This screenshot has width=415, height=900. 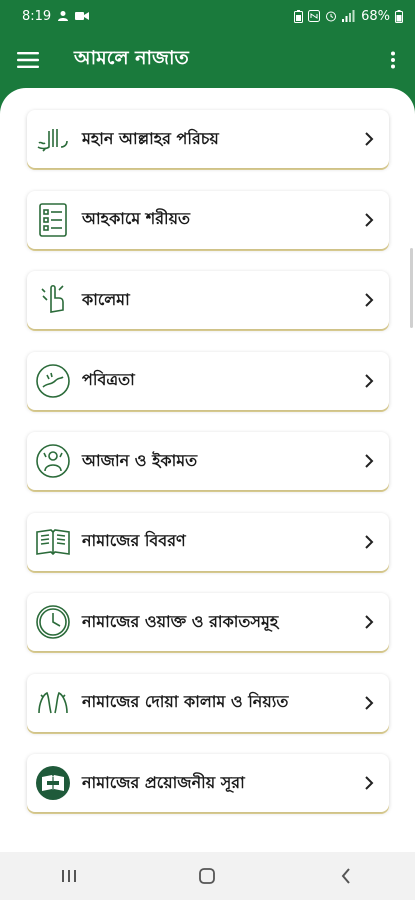 I want to click on menu-item-label: আহকামে শরীয়ত, so click(x=136, y=218).